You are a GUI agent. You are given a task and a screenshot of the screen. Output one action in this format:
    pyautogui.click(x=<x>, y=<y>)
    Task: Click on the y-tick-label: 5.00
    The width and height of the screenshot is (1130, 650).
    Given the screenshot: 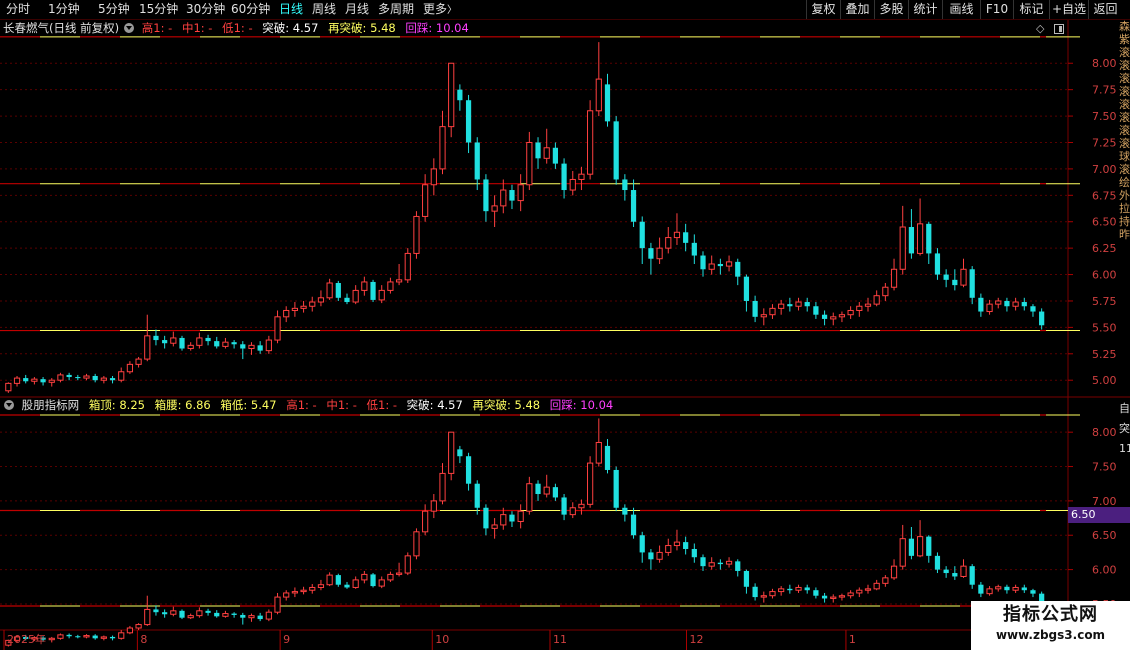 What is the action you would take?
    pyautogui.click(x=1104, y=380)
    